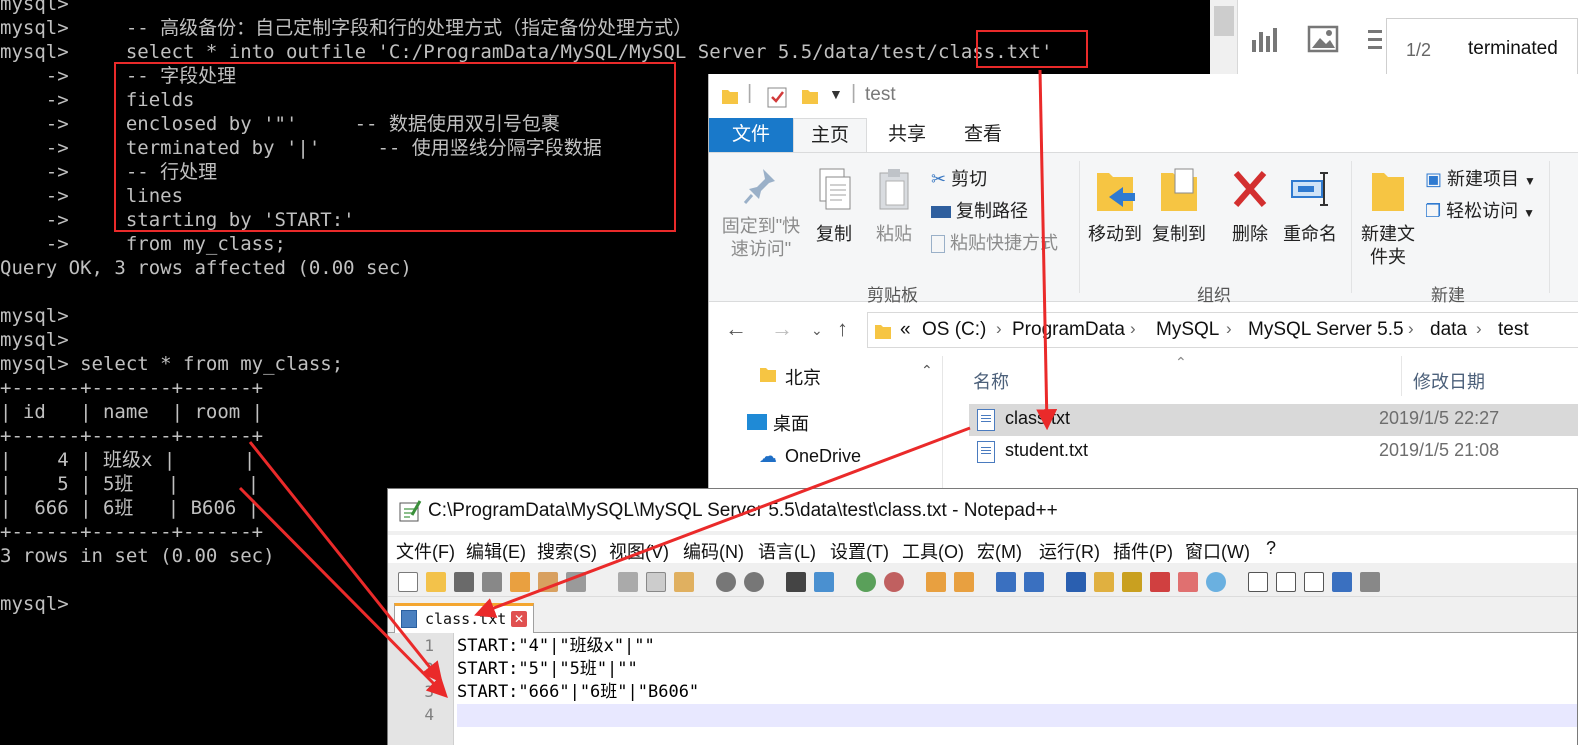 Image resolution: width=1578 pixels, height=745 pixels. I want to click on breadcrumb-programdata: ProgramData, so click(1068, 330).